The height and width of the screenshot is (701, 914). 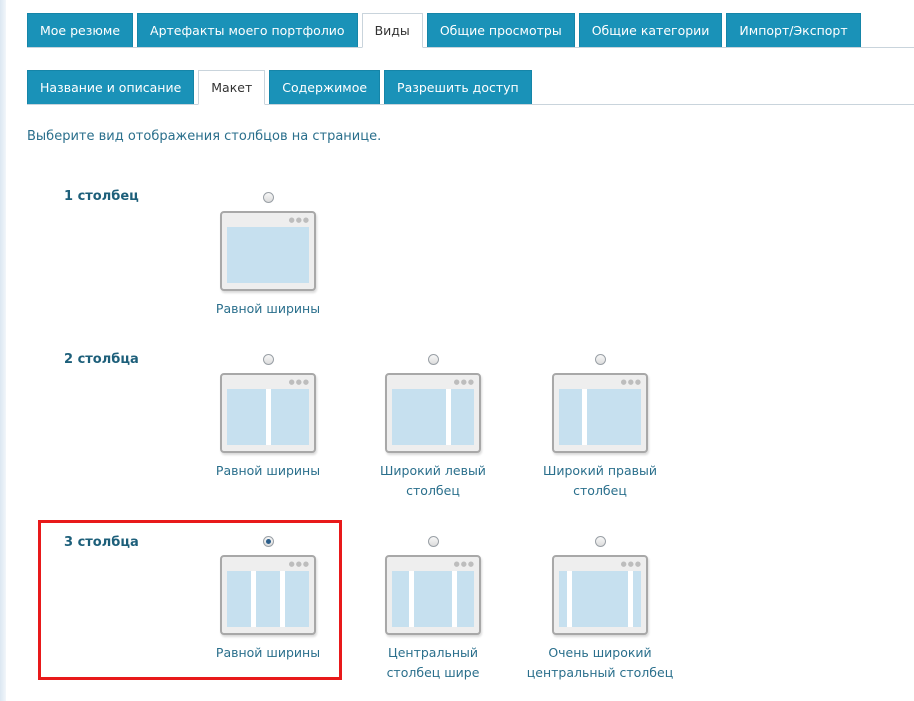 I want to click on tab-shared-views: Общие просмотры, so click(x=500, y=30).